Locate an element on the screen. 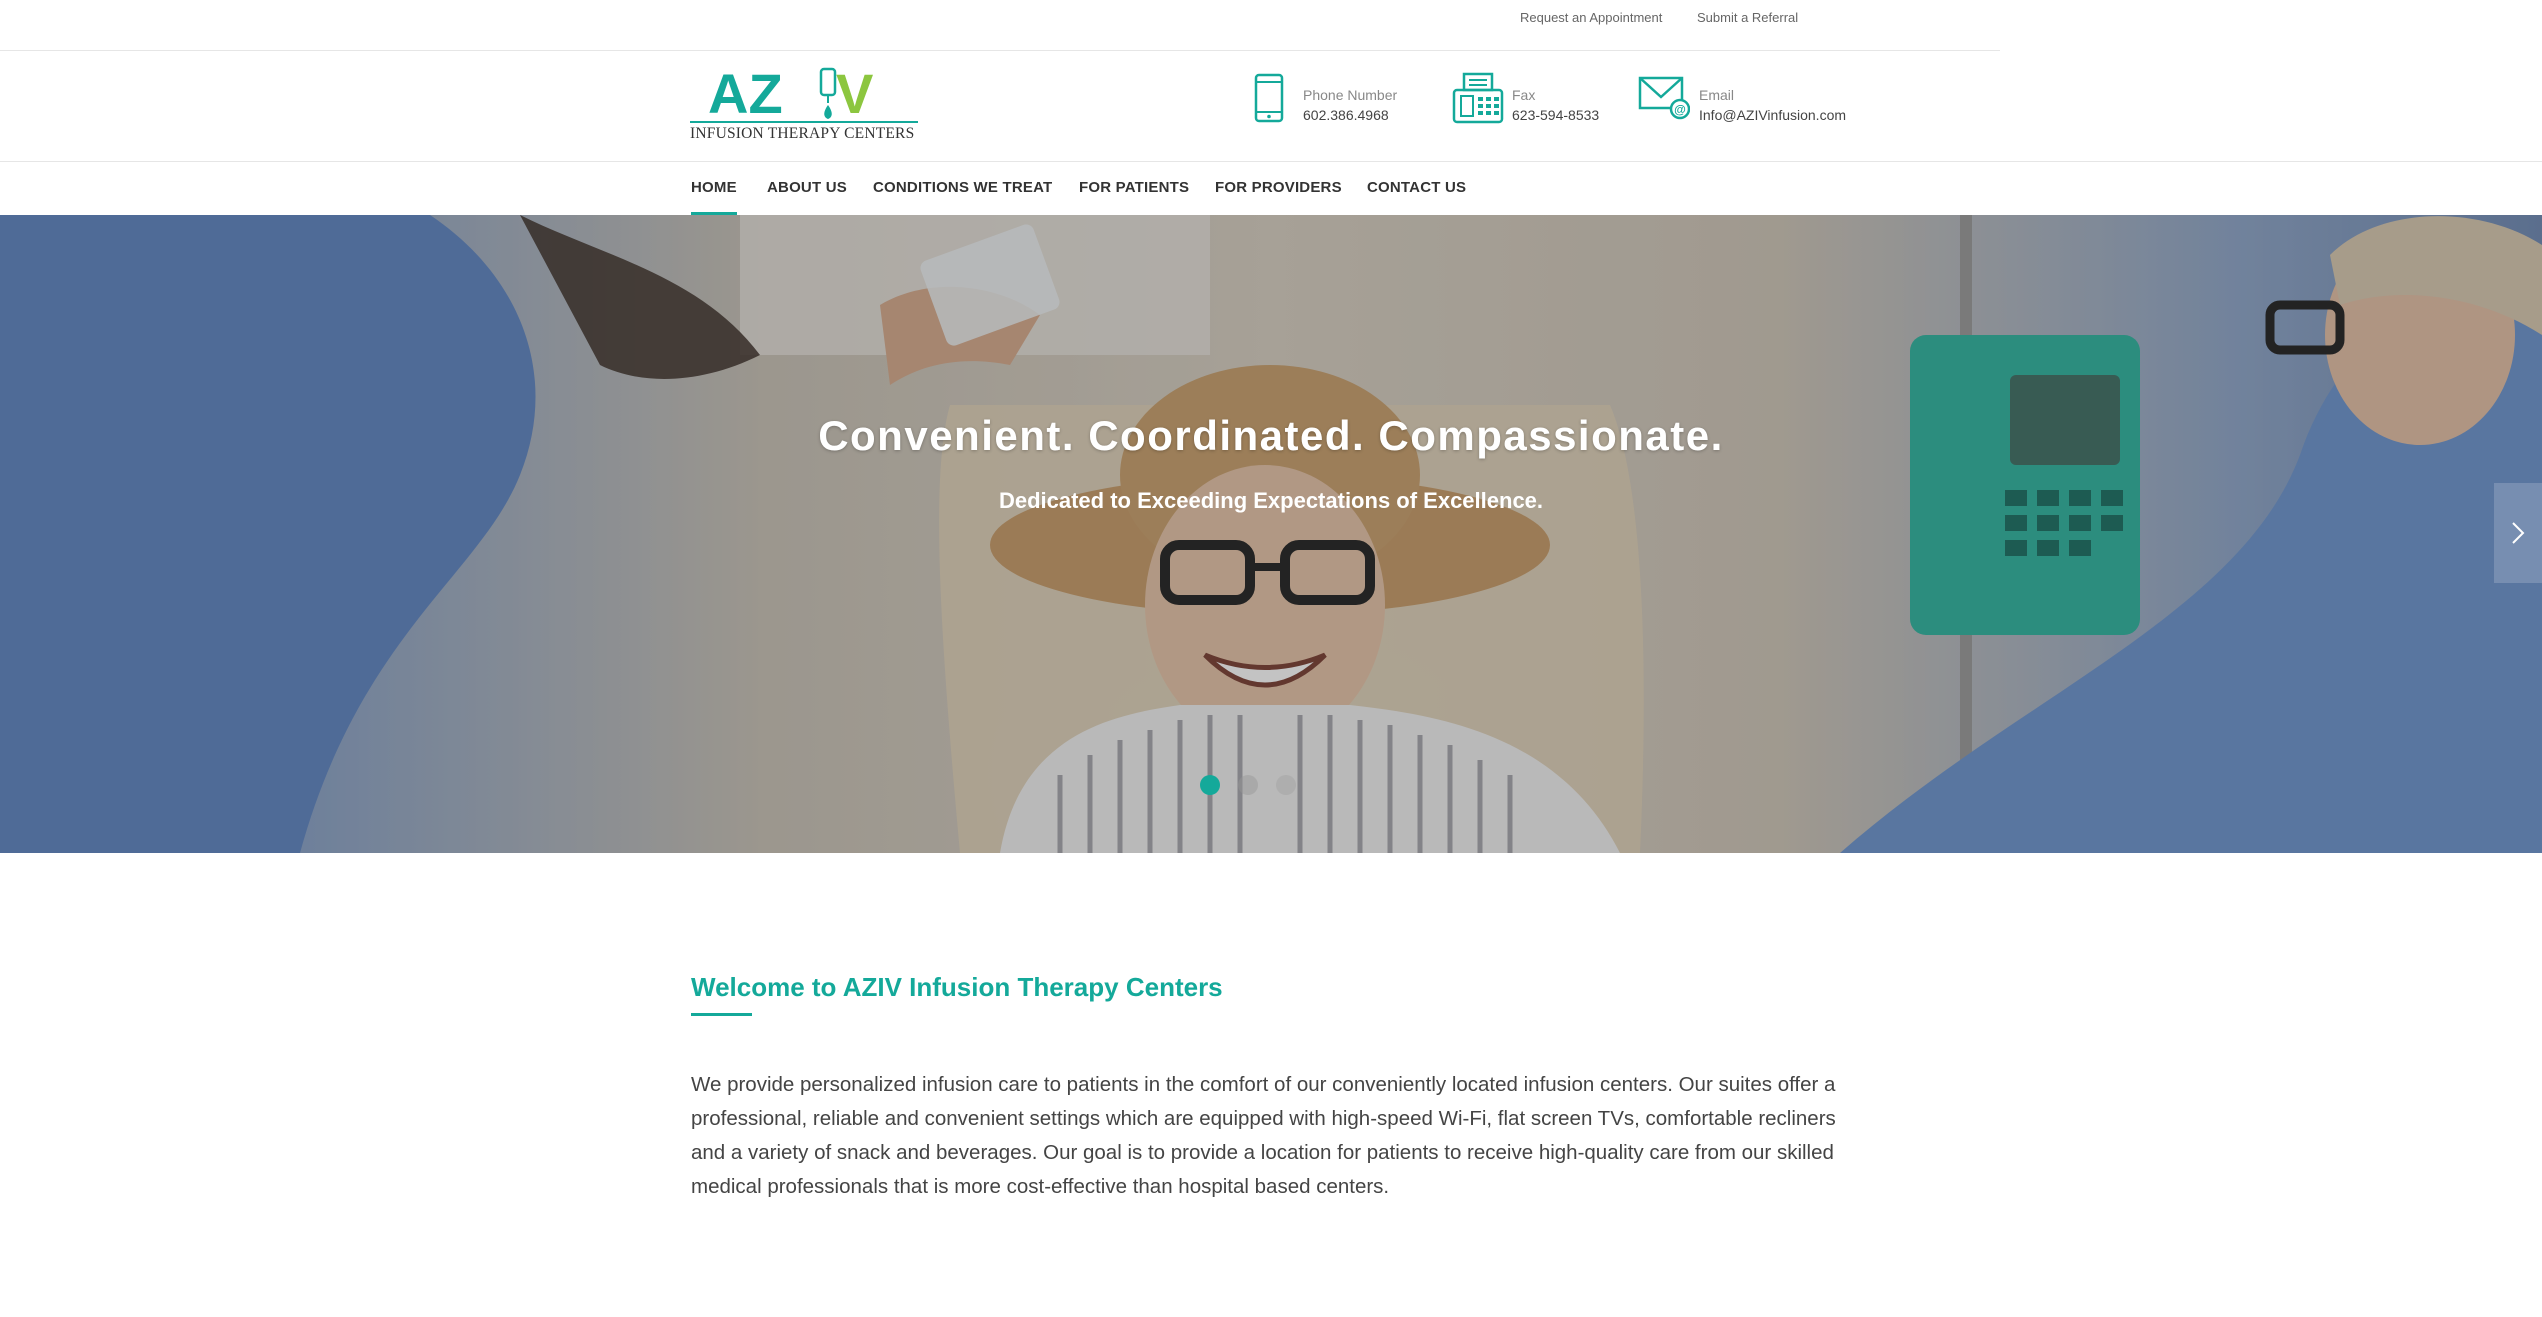 This screenshot has width=2542, height=1317. hero-title: Convenient. Coordinated. Compassionate. is located at coordinates (1271, 435).